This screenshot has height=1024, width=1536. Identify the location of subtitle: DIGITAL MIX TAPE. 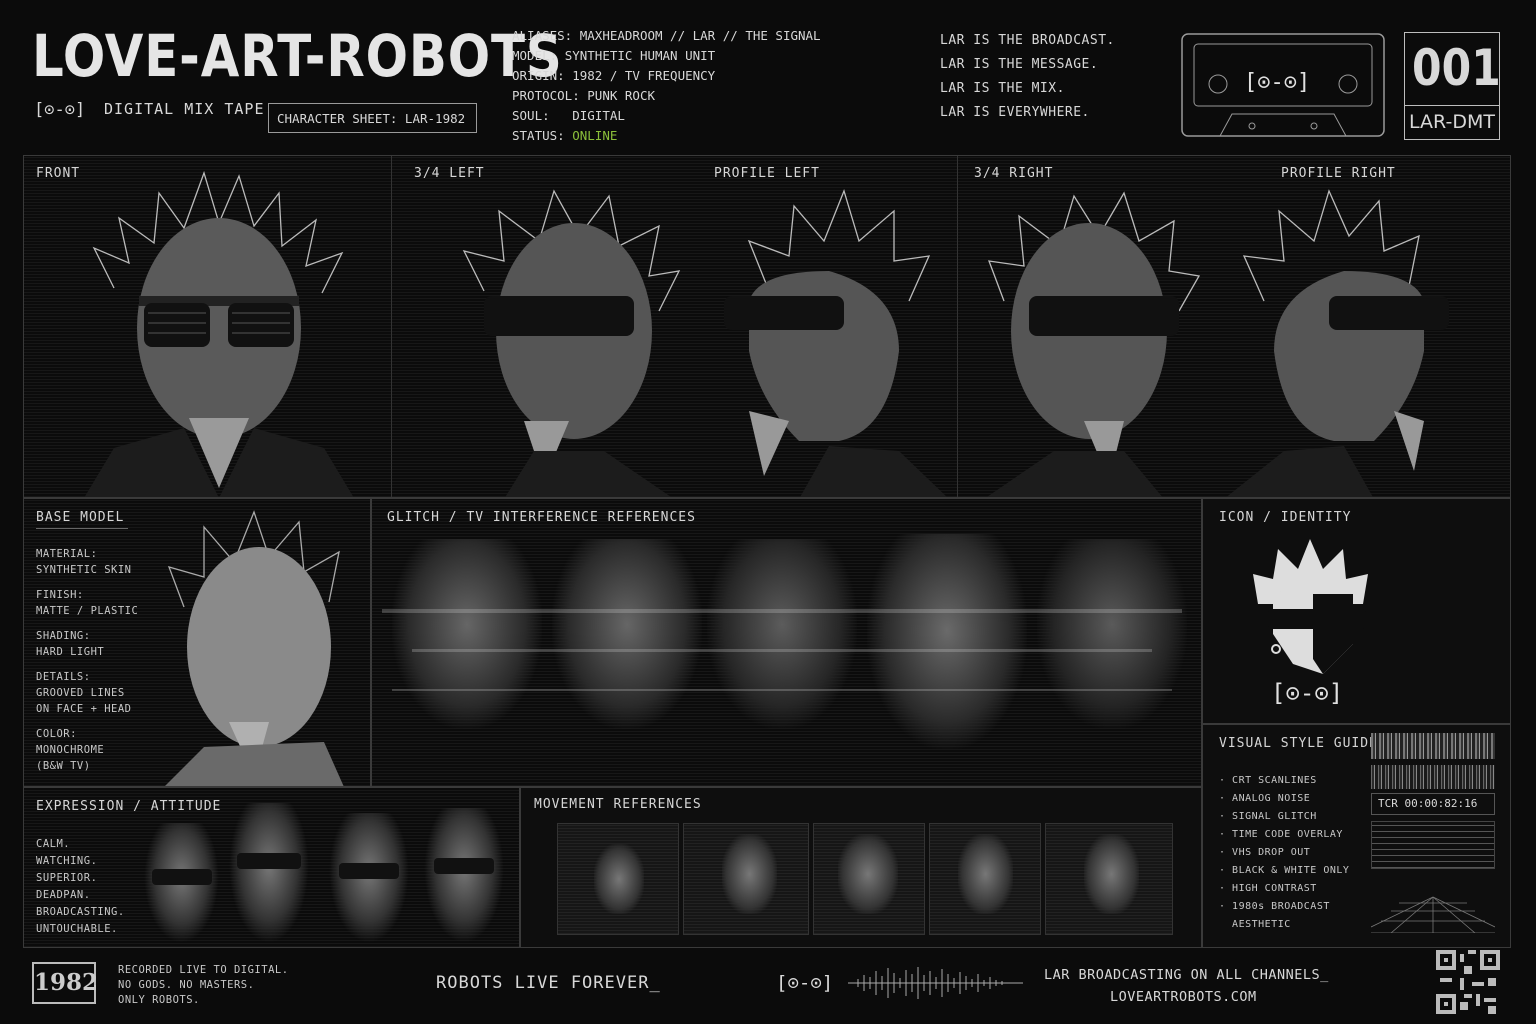
(184, 109).